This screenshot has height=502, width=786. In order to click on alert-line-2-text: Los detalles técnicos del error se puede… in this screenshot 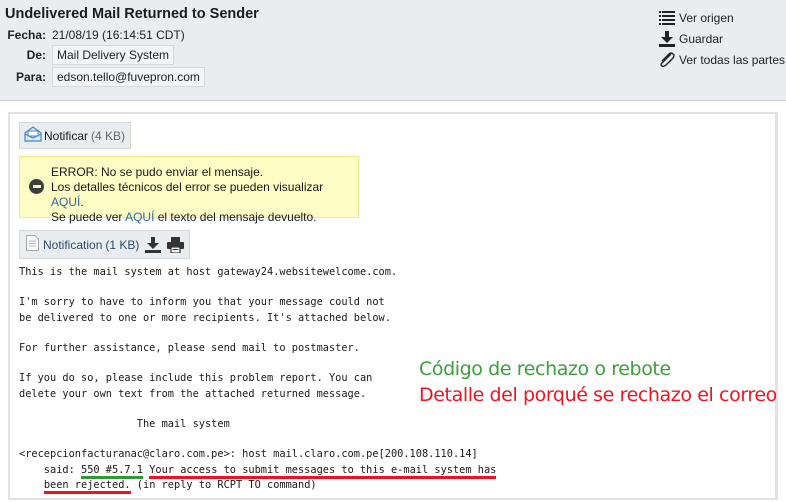, I will do `click(187, 187)`.